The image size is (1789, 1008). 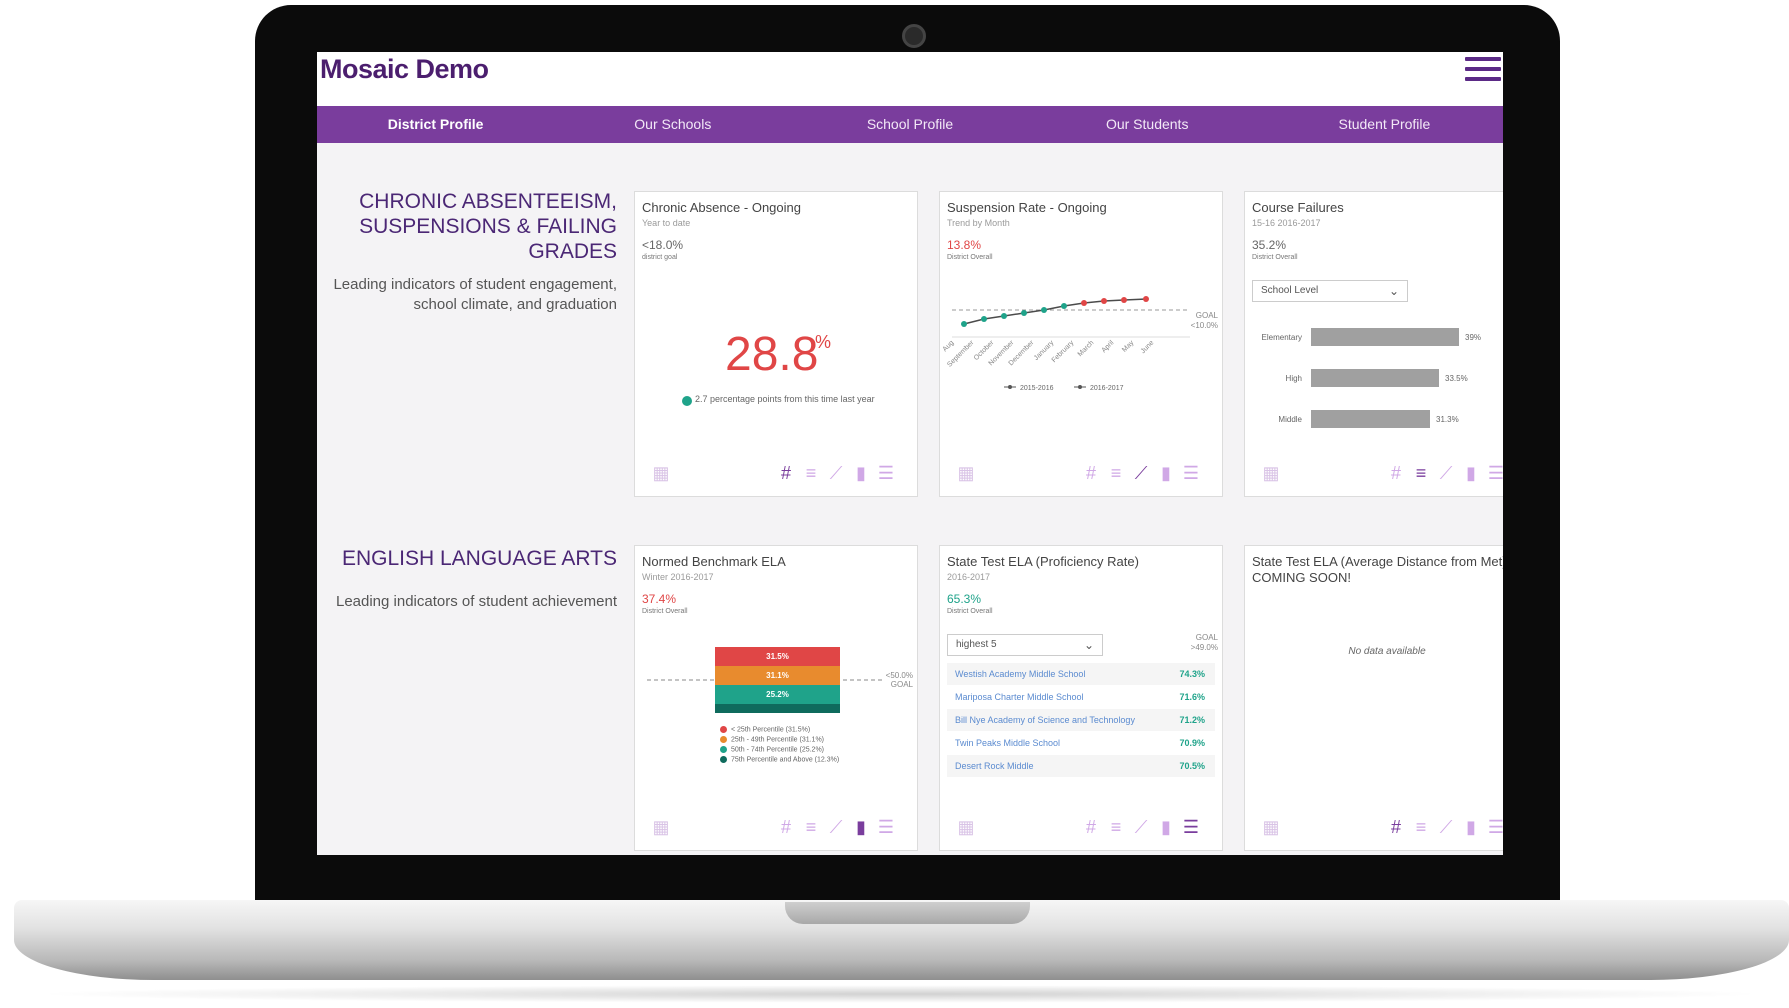 What do you see at coordinates (777, 675) in the screenshot?
I see `segment-25-49: 31.1%` at bounding box center [777, 675].